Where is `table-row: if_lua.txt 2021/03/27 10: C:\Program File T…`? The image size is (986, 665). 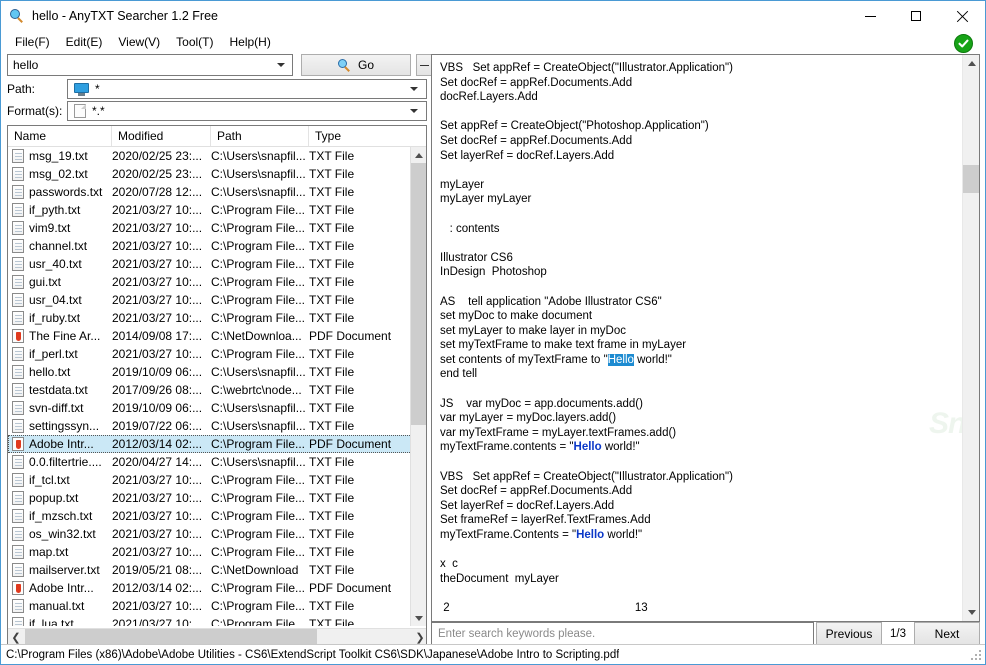
table-row: if_lua.txt 2021/03/27 10: C:\Program File T… is located at coordinates (217, 620).